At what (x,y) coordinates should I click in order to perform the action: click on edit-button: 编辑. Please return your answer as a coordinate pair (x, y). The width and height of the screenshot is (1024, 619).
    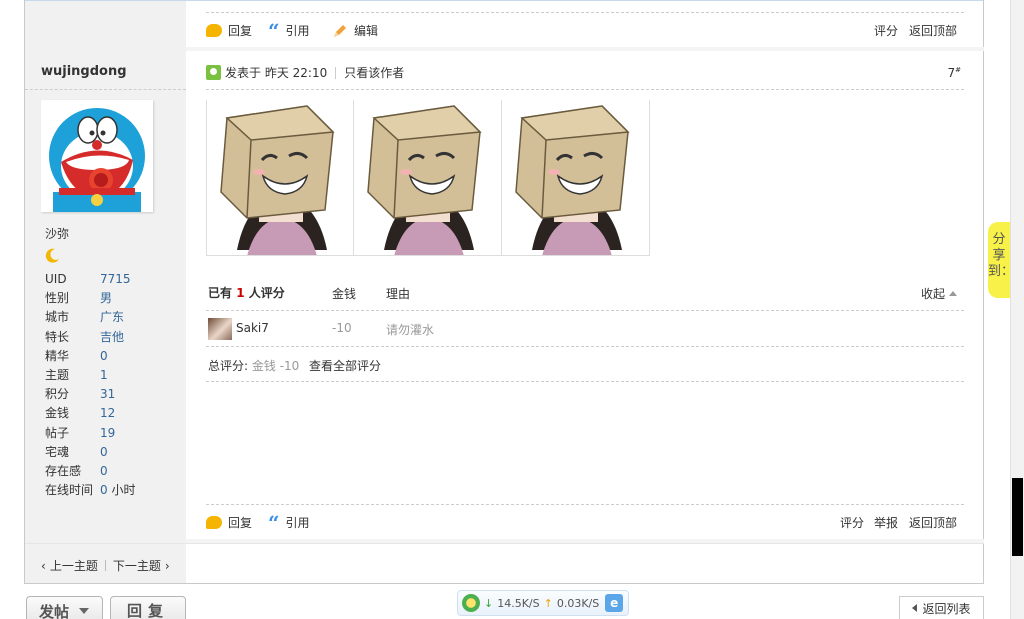
    Looking at the image, I should click on (355, 30).